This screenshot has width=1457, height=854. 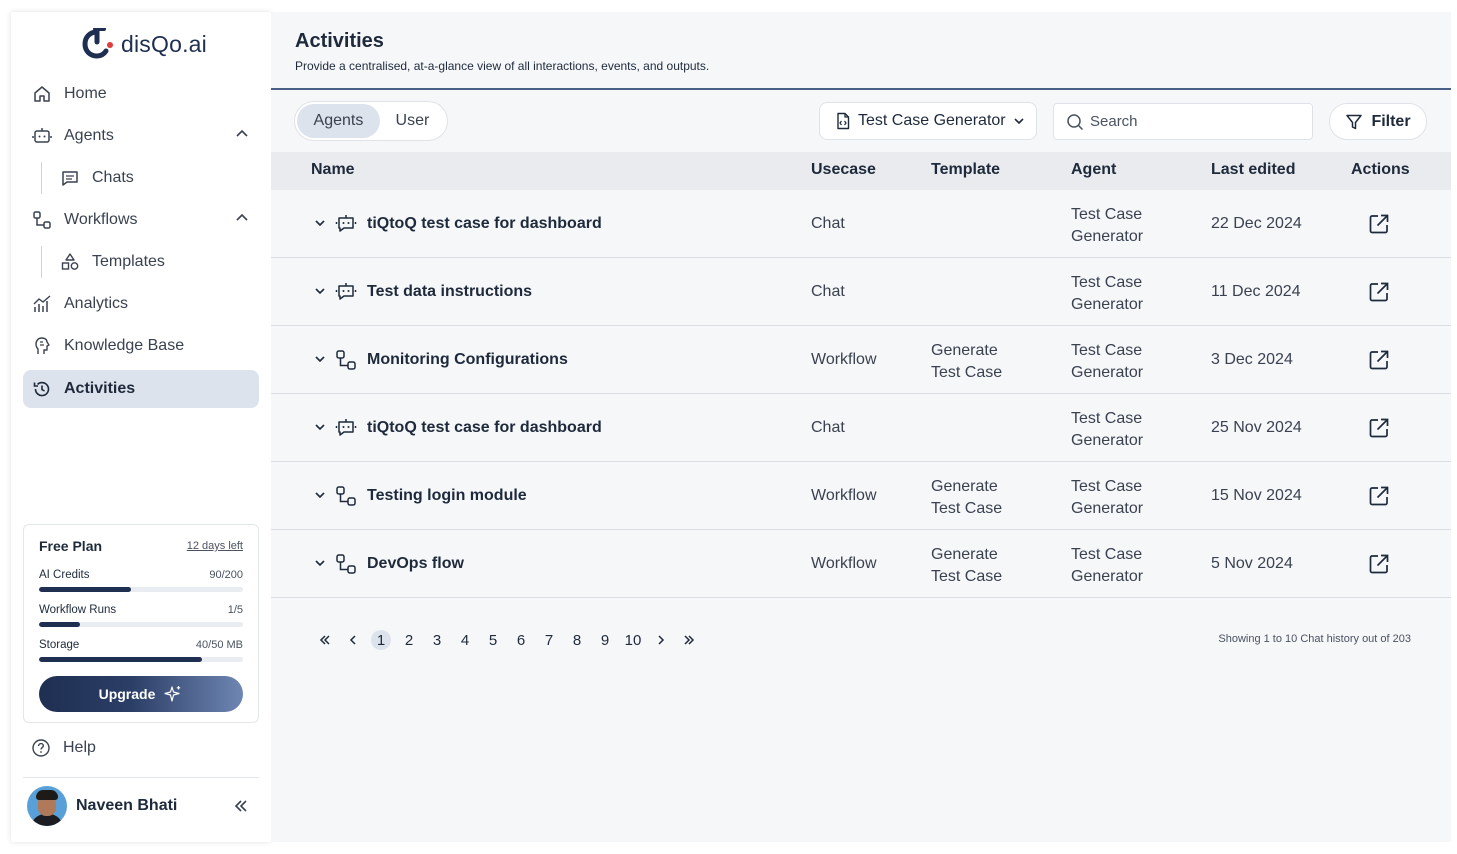 I want to click on first-page-icon, so click(x=325, y=640).